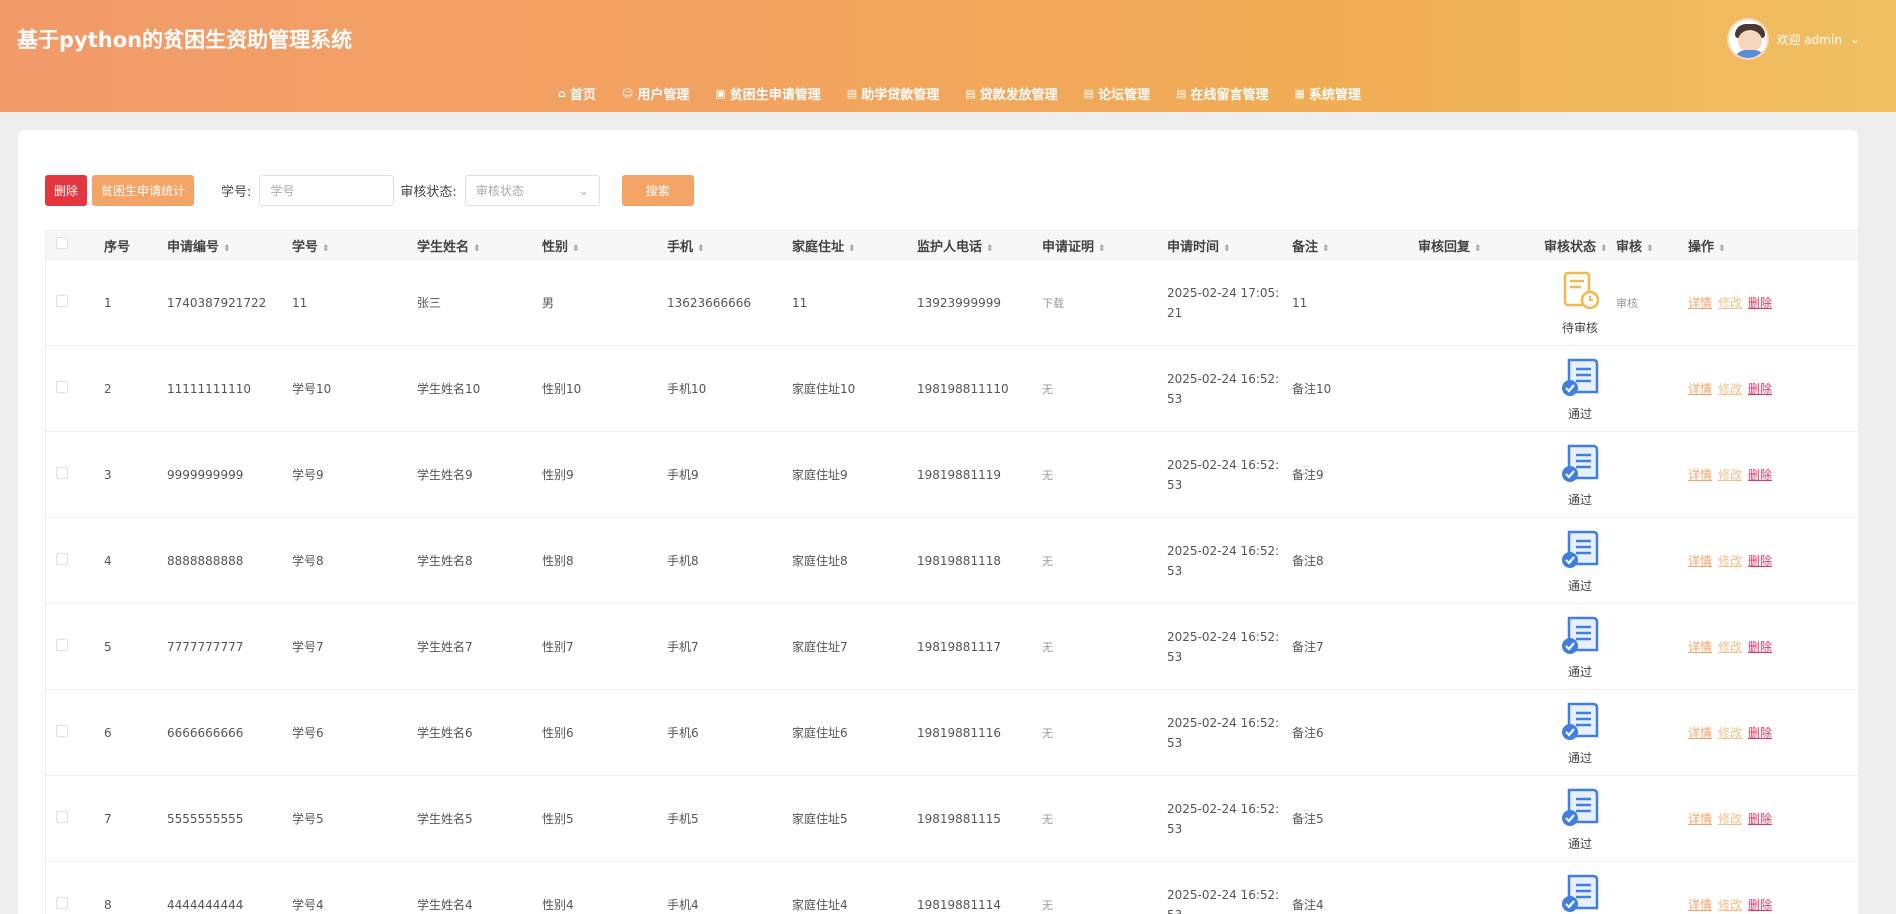  Describe the element at coordinates (66, 190) in the screenshot. I see `delete-button: 删除` at that location.